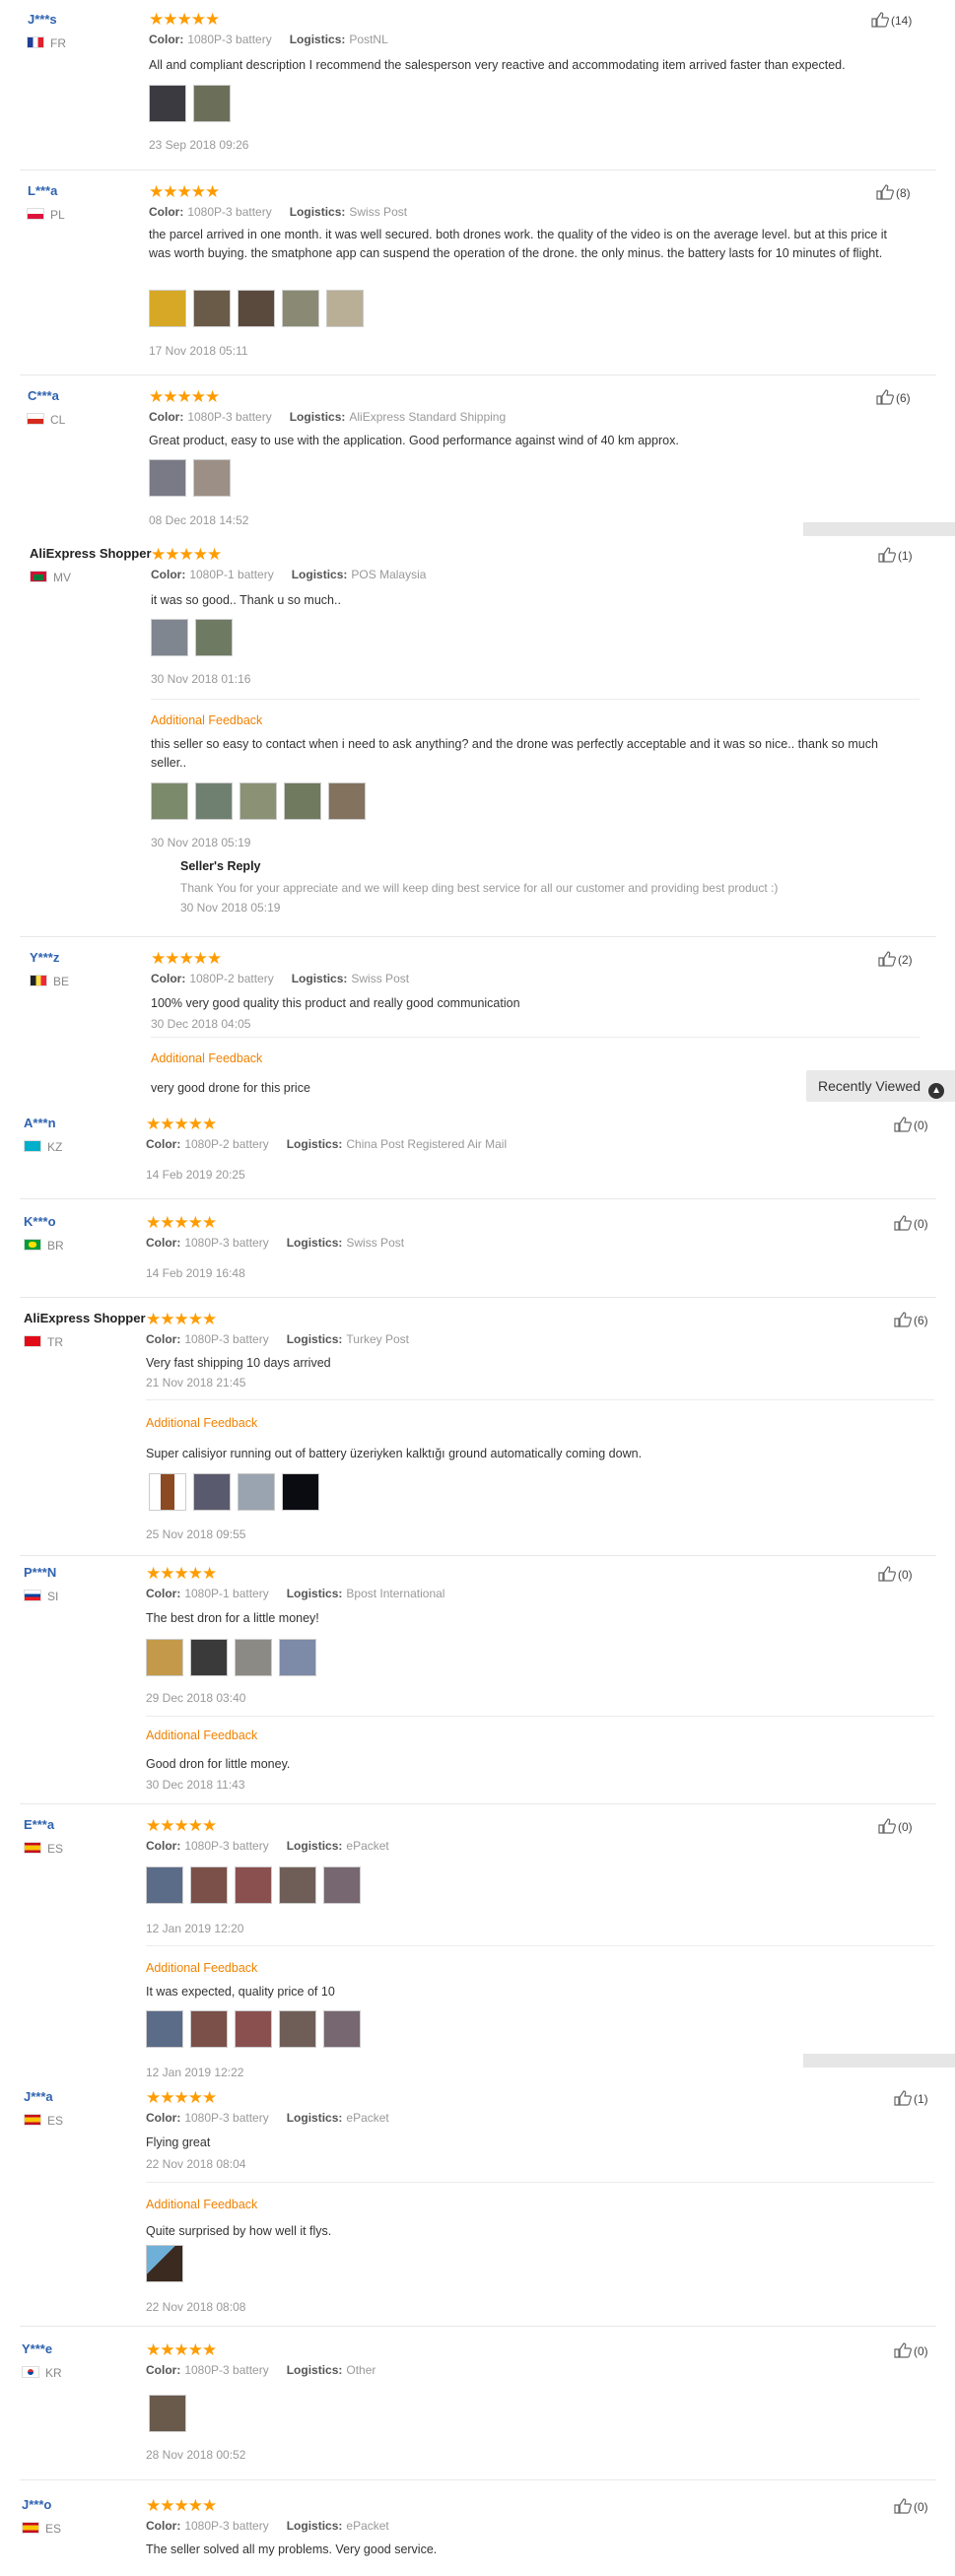  I want to click on helpful-button: (8), so click(893, 192).